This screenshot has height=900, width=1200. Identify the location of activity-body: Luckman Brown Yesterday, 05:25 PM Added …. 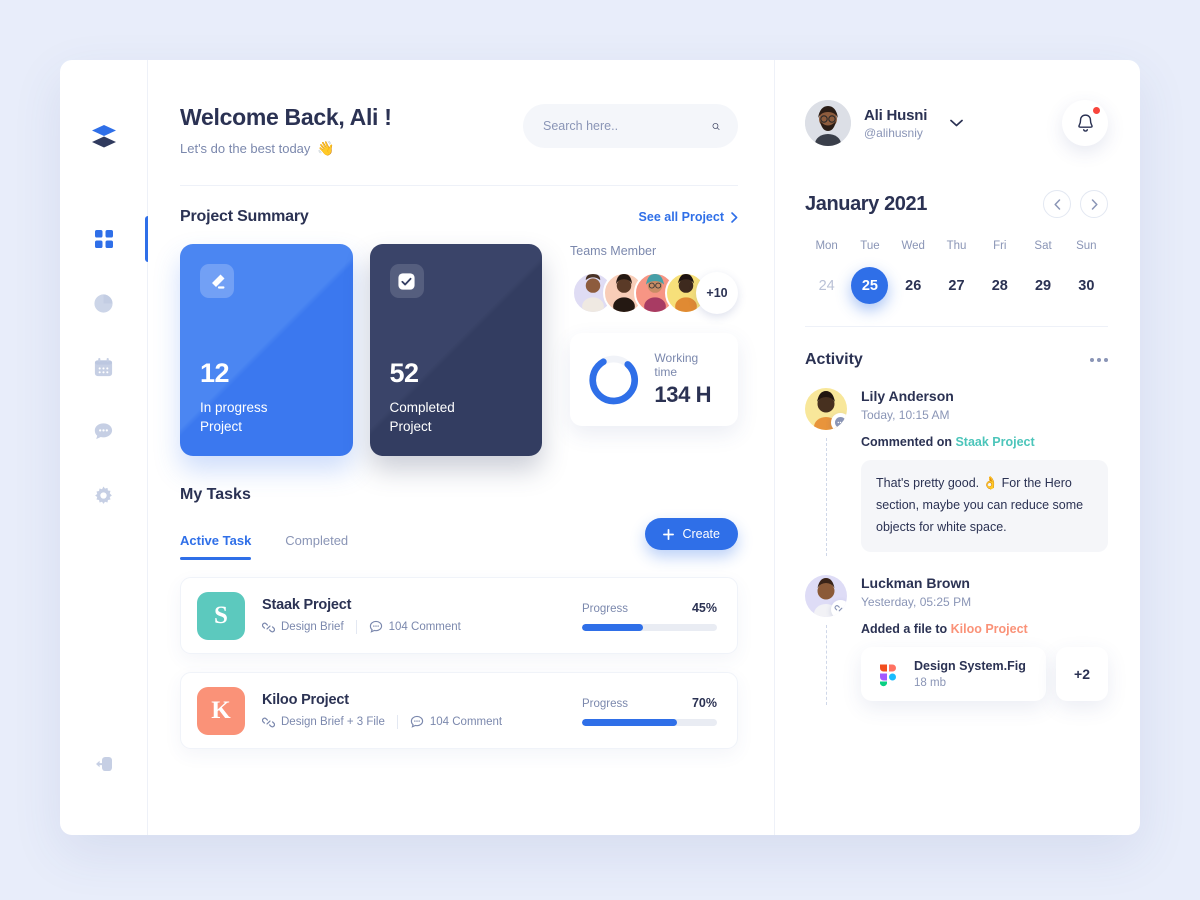
(984, 640).